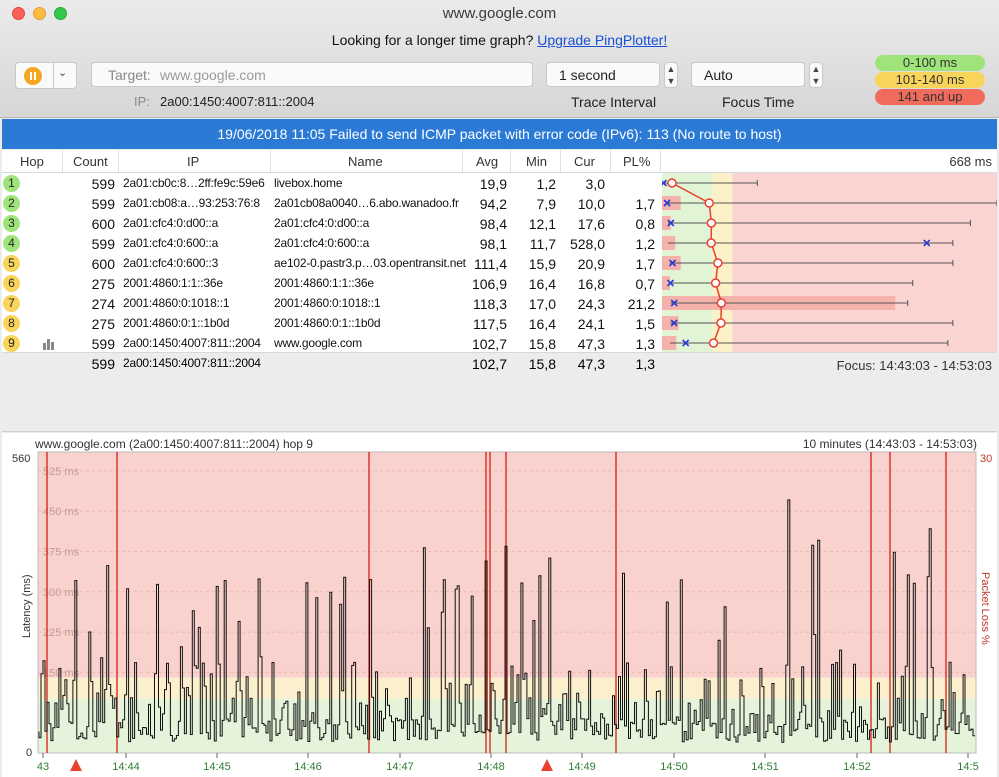 Image resolution: width=999 pixels, height=777 pixels. What do you see at coordinates (591, 304) in the screenshot?
I see `cell-cur: 24,3` at bounding box center [591, 304].